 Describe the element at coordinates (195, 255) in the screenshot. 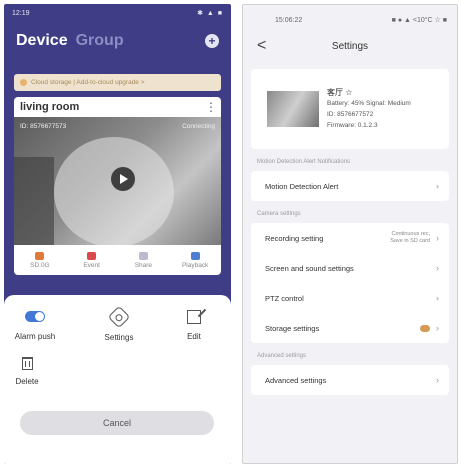

I see `playback-icon` at that location.